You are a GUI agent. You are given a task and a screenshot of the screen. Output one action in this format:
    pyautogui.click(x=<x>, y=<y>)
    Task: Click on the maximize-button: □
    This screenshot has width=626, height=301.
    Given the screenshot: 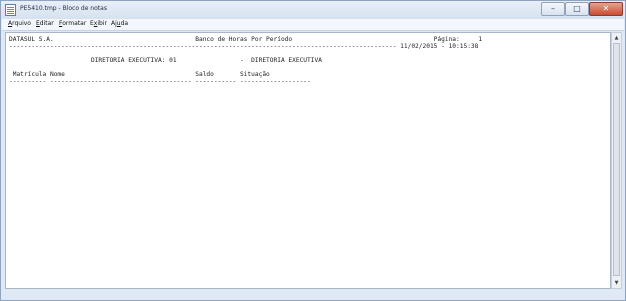 What is the action you would take?
    pyautogui.click(x=577, y=9)
    